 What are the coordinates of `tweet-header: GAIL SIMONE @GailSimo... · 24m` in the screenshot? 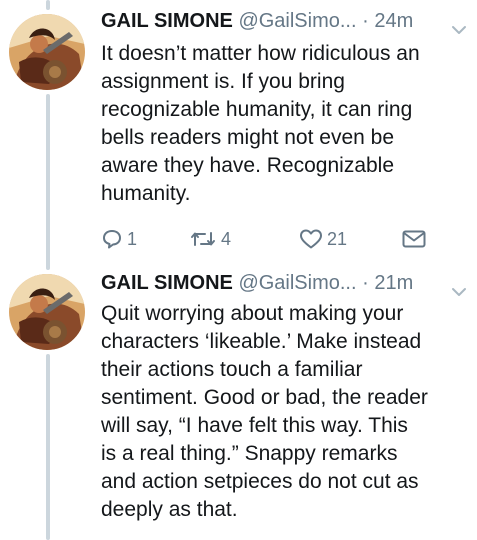 It's located at (286, 21).